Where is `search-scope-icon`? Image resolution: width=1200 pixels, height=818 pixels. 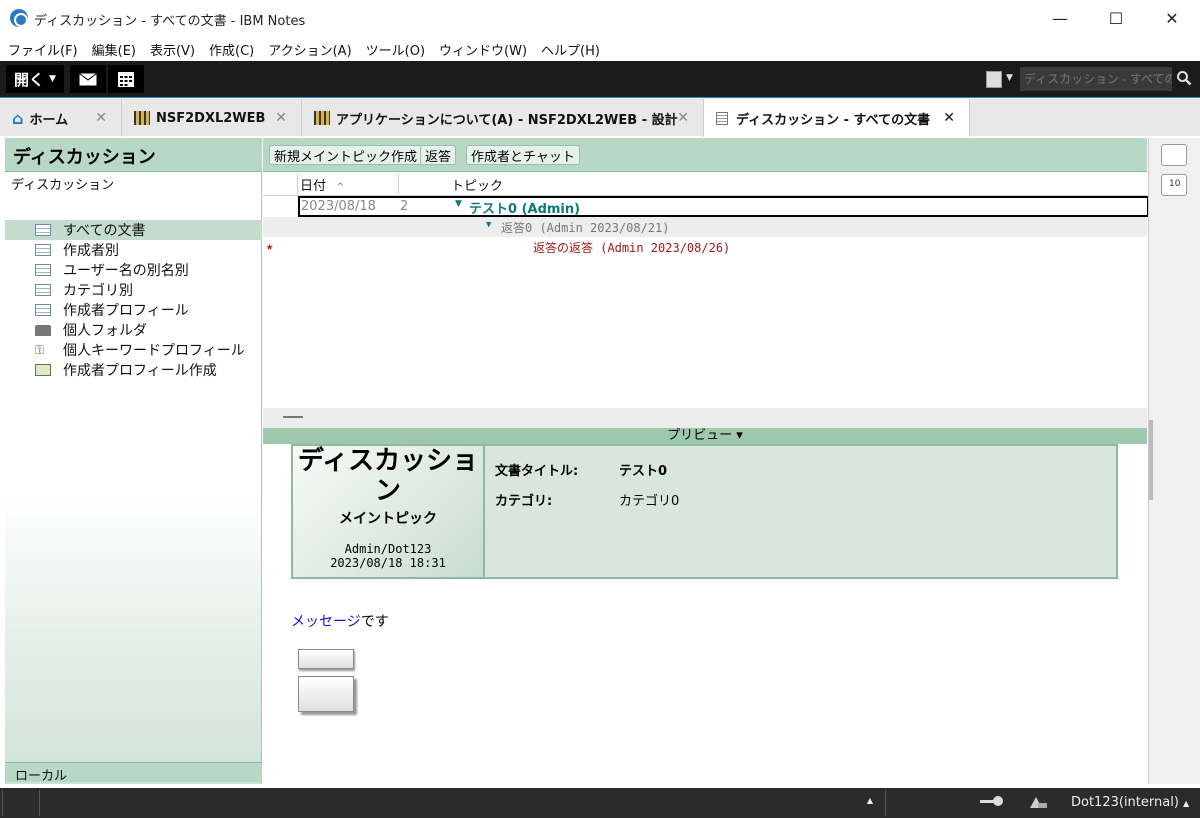 search-scope-icon is located at coordinates (994, 79).